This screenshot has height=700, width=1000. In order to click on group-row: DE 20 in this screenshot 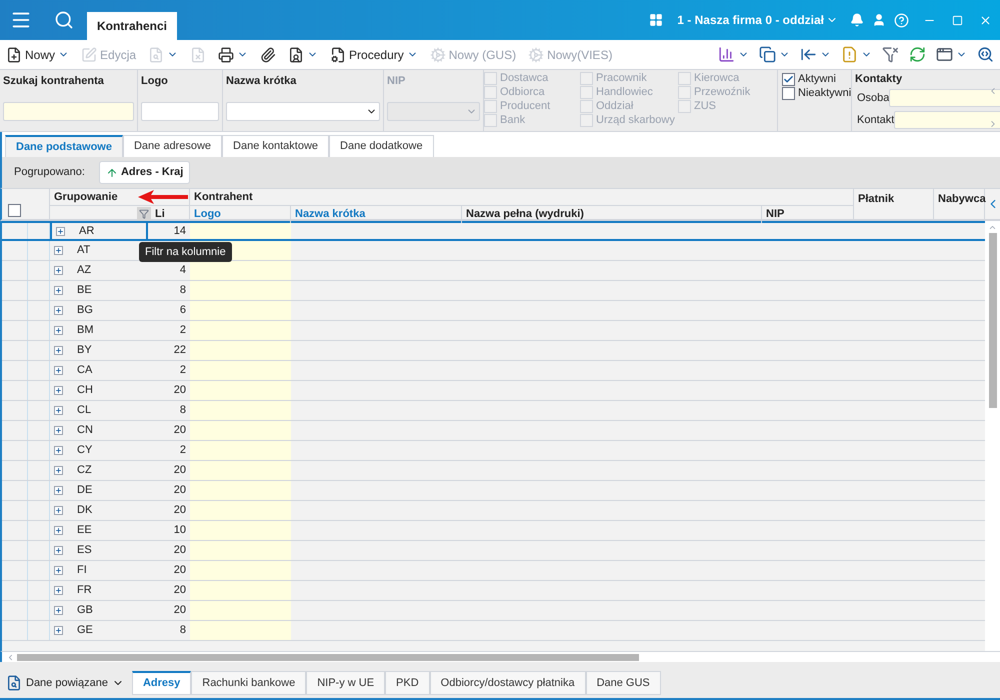, I will do `click(493, 491)`.